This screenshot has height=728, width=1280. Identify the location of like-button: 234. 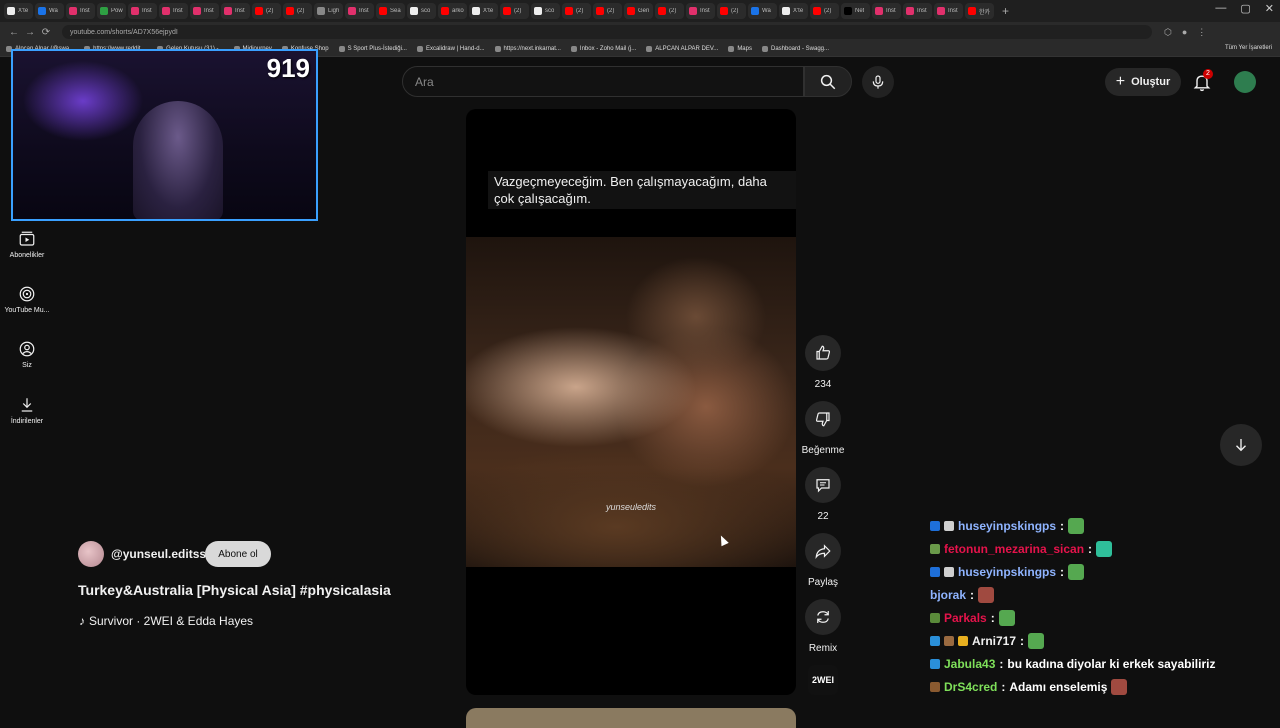
(823, 362).